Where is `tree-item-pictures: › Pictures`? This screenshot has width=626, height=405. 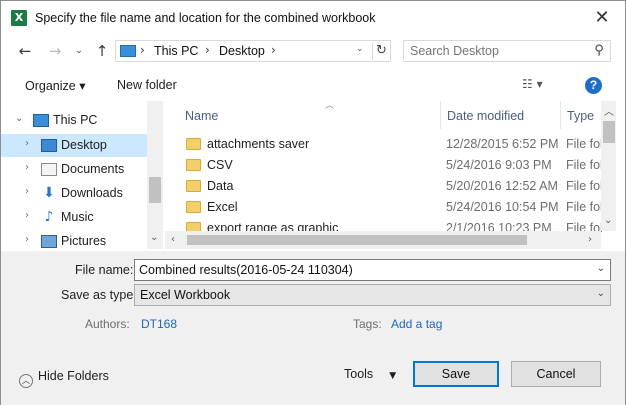
tree-item-pictures: › Pictures is located at coordinates (74, 239).